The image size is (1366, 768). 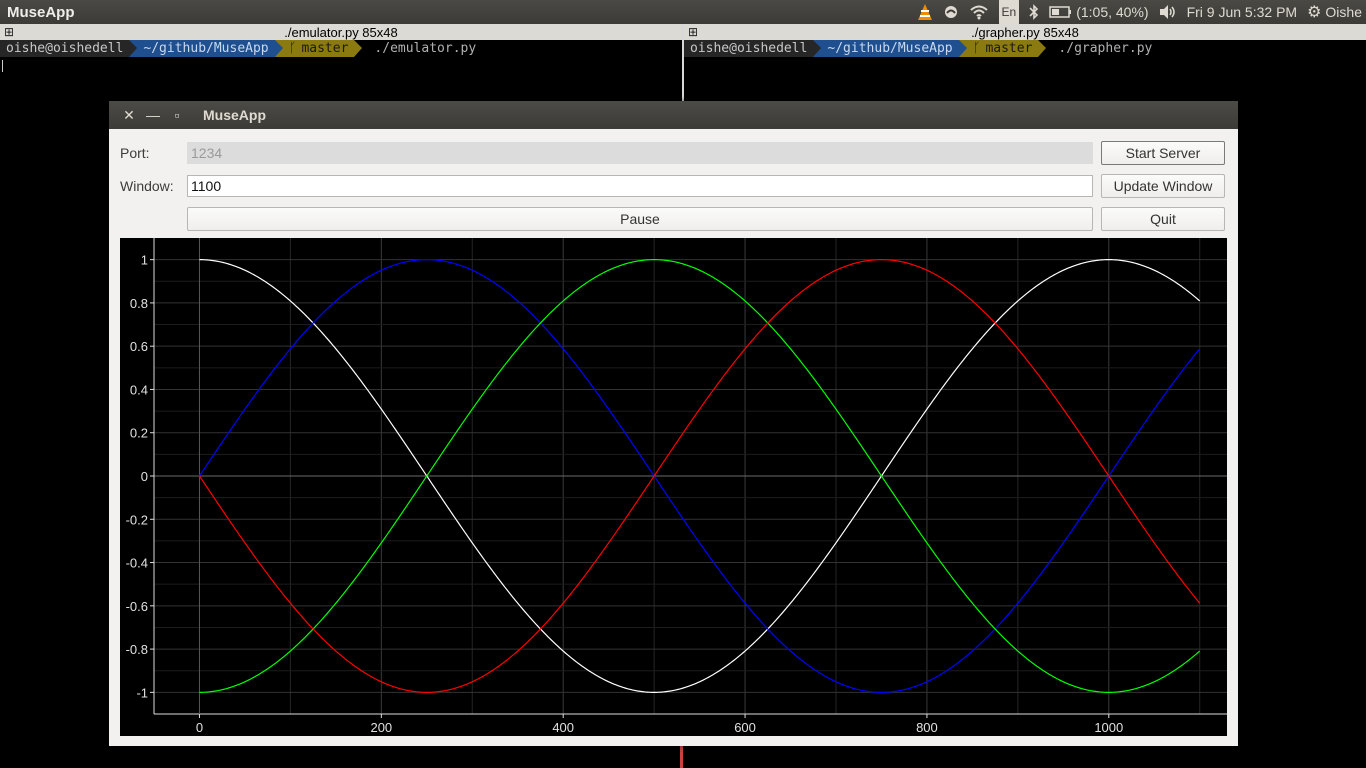 I want to click on battery-indicator: (1:05, 40%), so click(x=1099, y=12).